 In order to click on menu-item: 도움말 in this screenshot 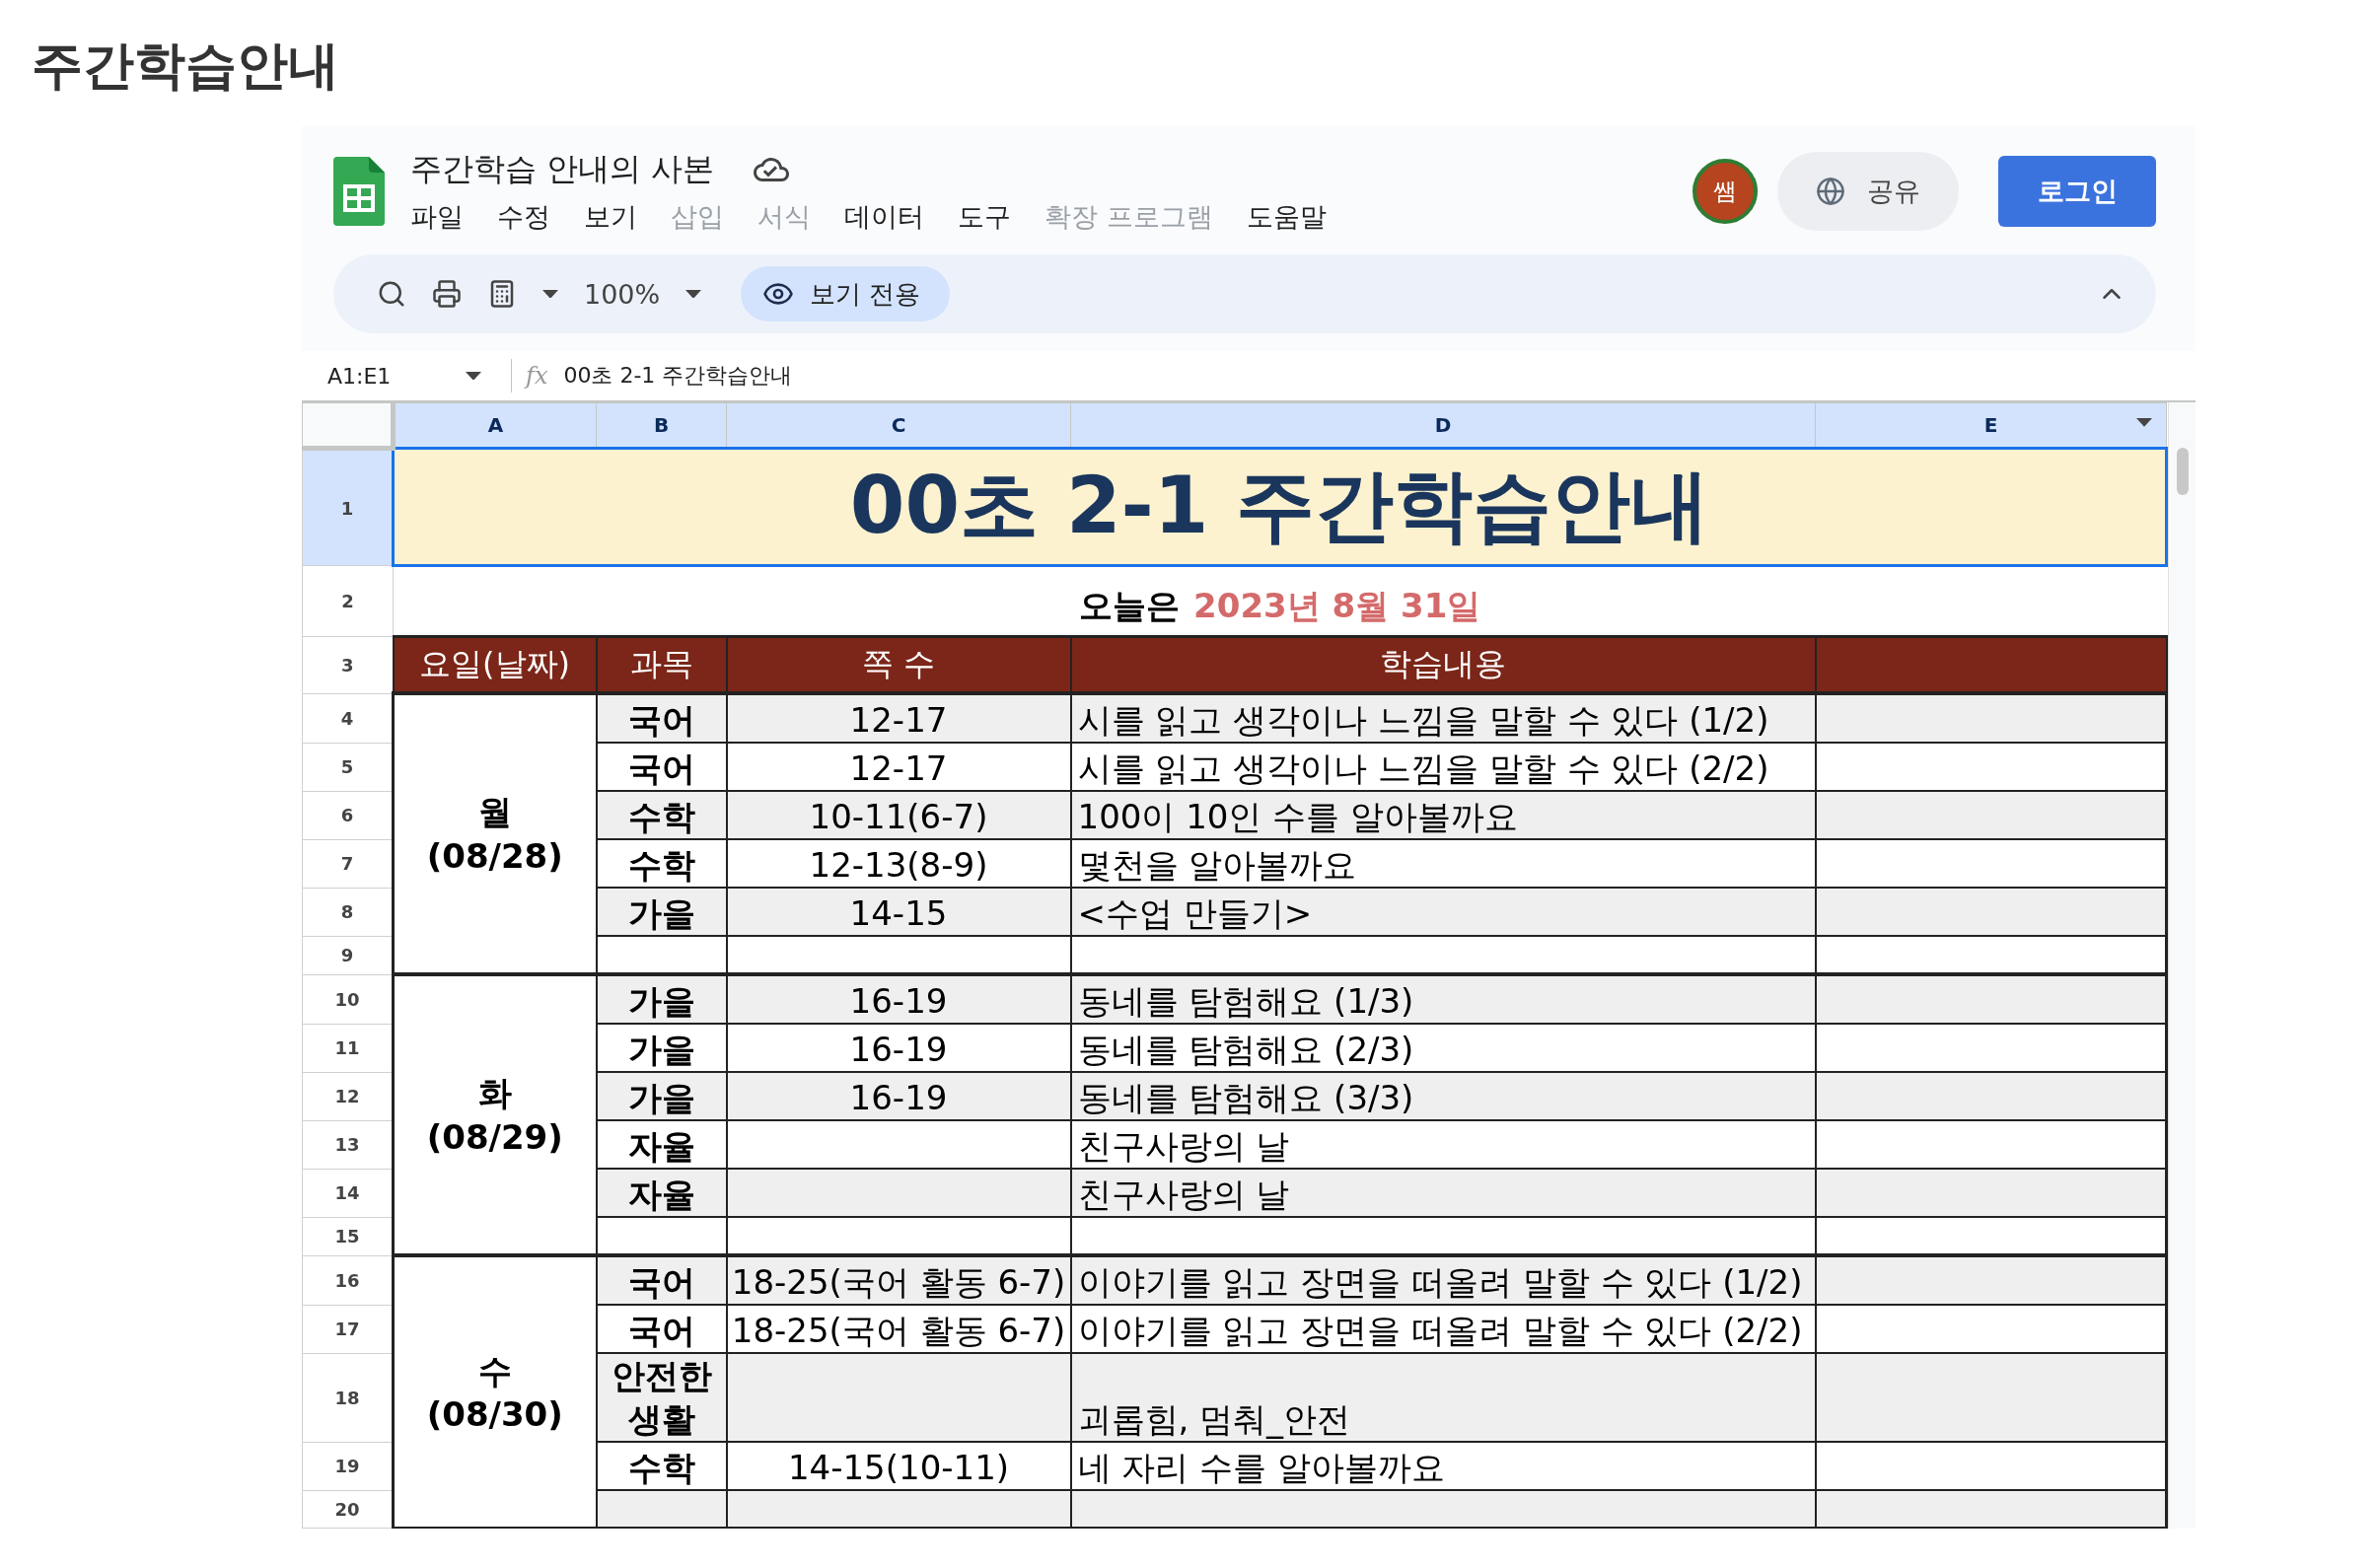, I will do `click(1286, 217)`.